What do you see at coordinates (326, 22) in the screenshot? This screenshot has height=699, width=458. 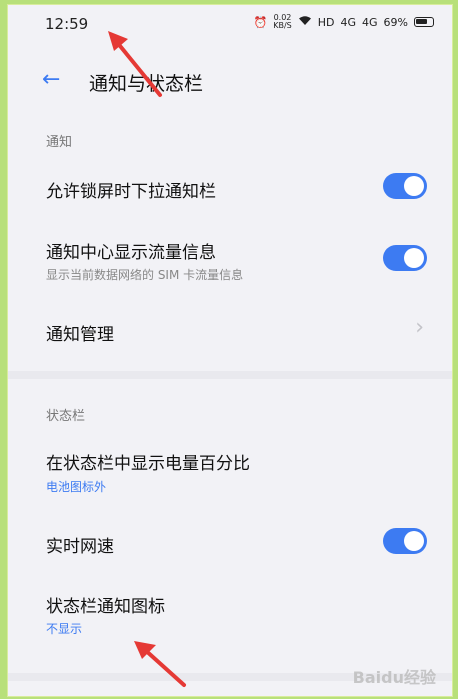 I see `hd-label: HD` at bounding box center [326, 22].